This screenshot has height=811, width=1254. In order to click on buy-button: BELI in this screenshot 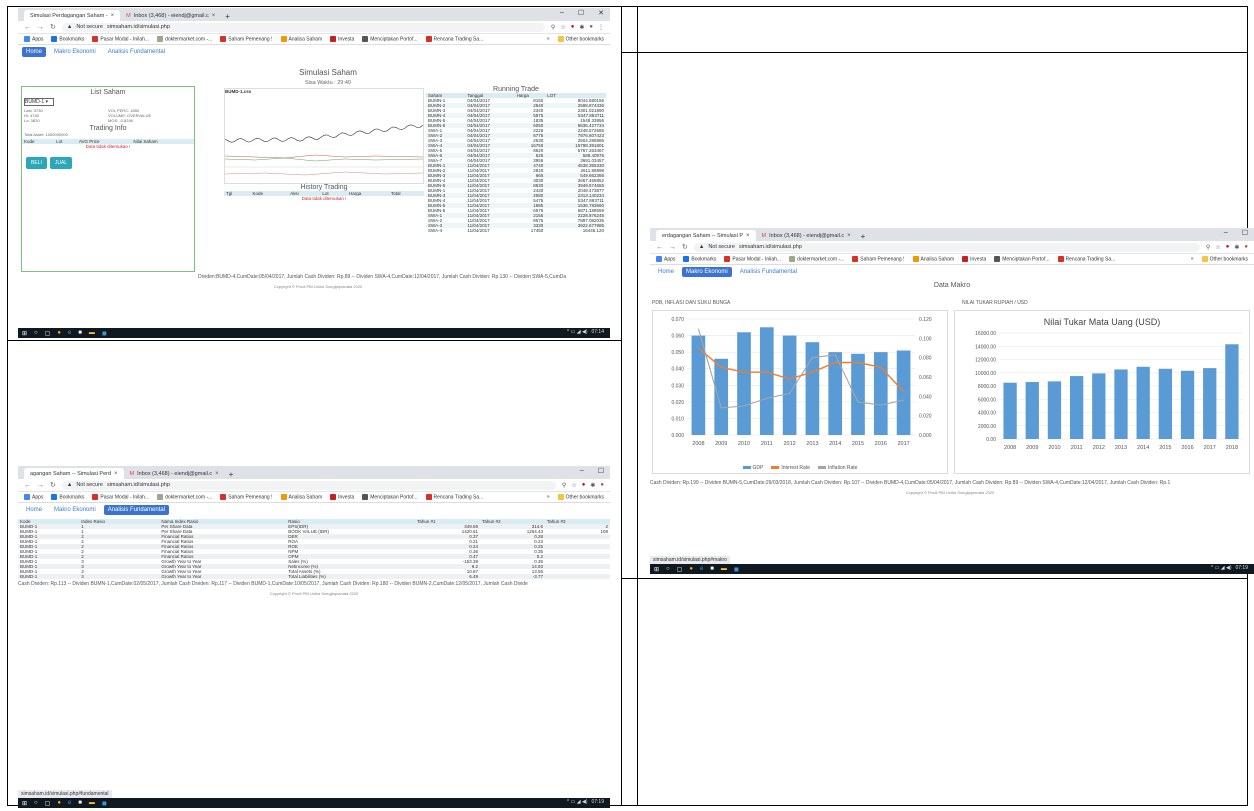, I will do `click(36, 163)`.